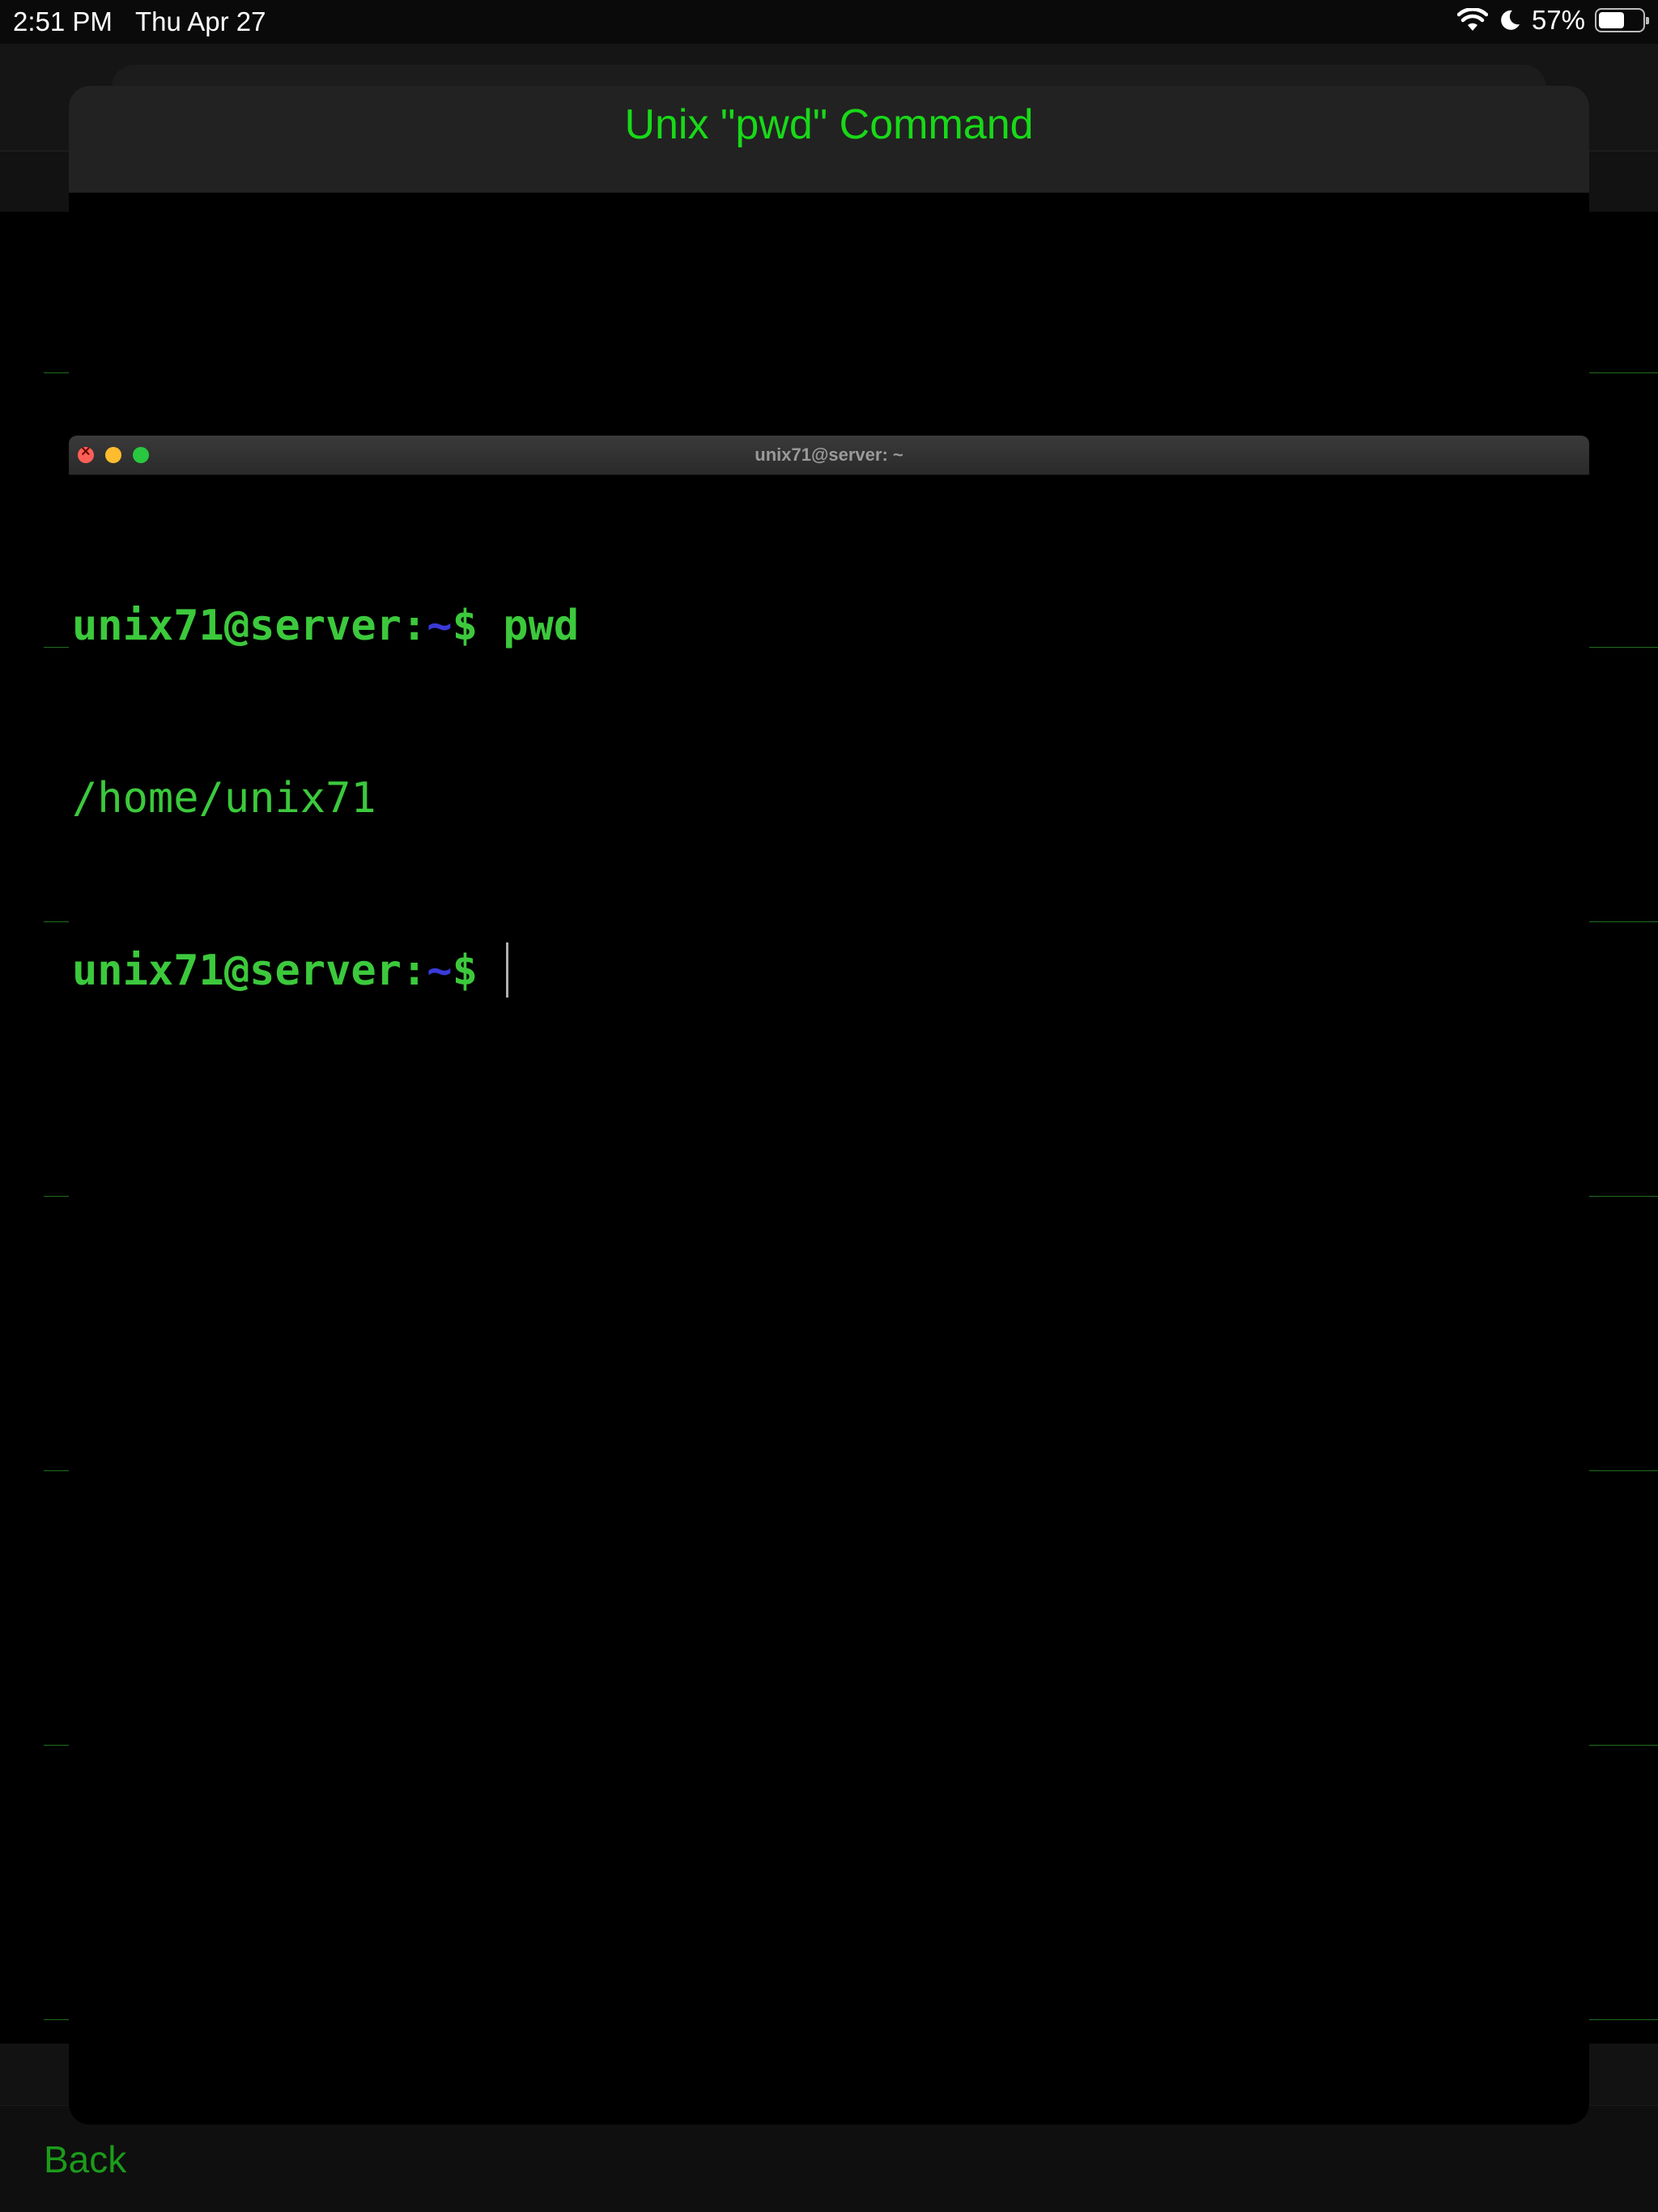  I want to click on text-cursor, so click(507, 970).